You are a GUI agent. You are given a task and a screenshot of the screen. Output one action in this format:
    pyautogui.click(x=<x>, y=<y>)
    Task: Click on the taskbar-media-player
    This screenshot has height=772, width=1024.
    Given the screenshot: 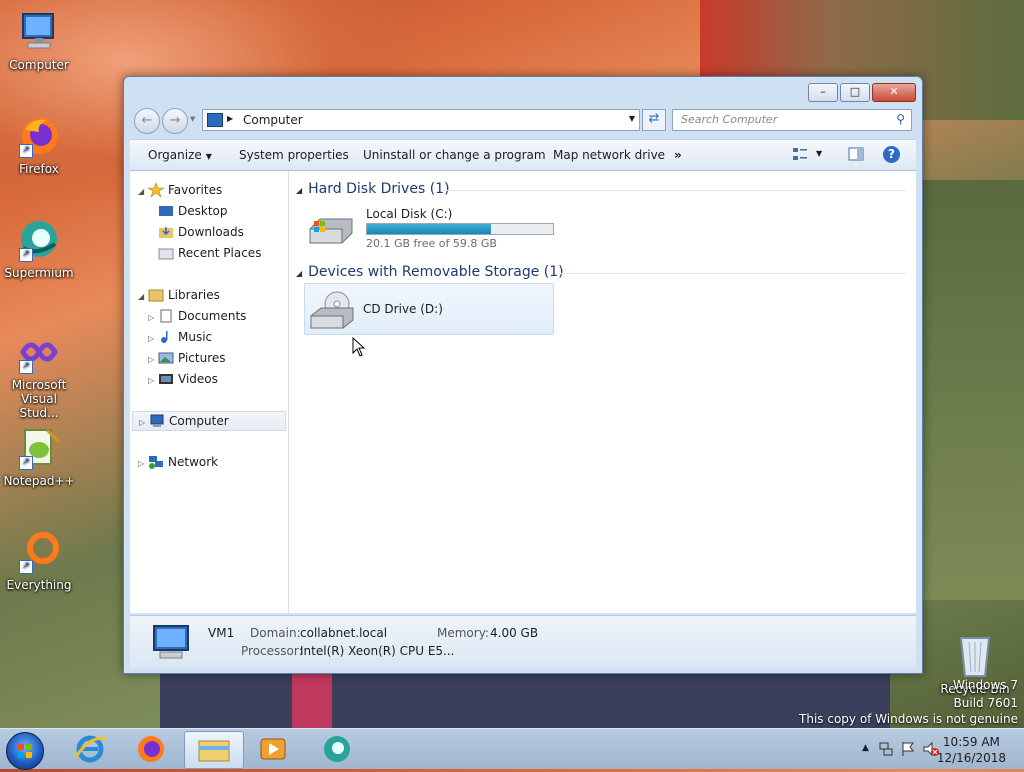 What is the action you would take?
    pyautogui.click(x=273, y=749)
    